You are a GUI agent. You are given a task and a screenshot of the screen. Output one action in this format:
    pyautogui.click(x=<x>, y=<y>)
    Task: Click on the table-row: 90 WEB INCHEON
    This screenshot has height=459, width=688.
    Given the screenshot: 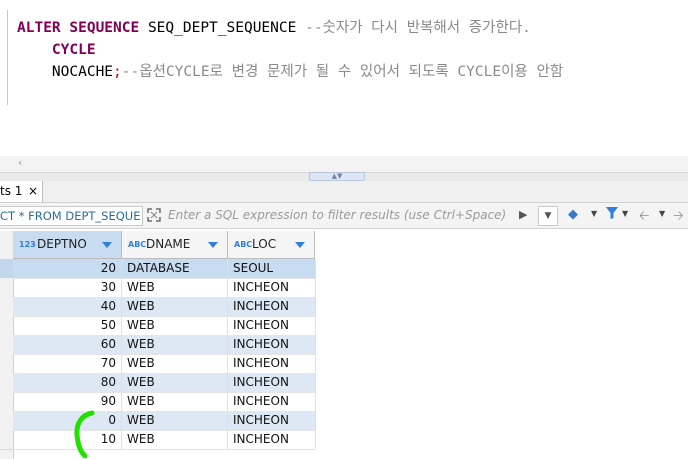 What is the action you would take?
    pyautogui.click(x=164, y=402)
    